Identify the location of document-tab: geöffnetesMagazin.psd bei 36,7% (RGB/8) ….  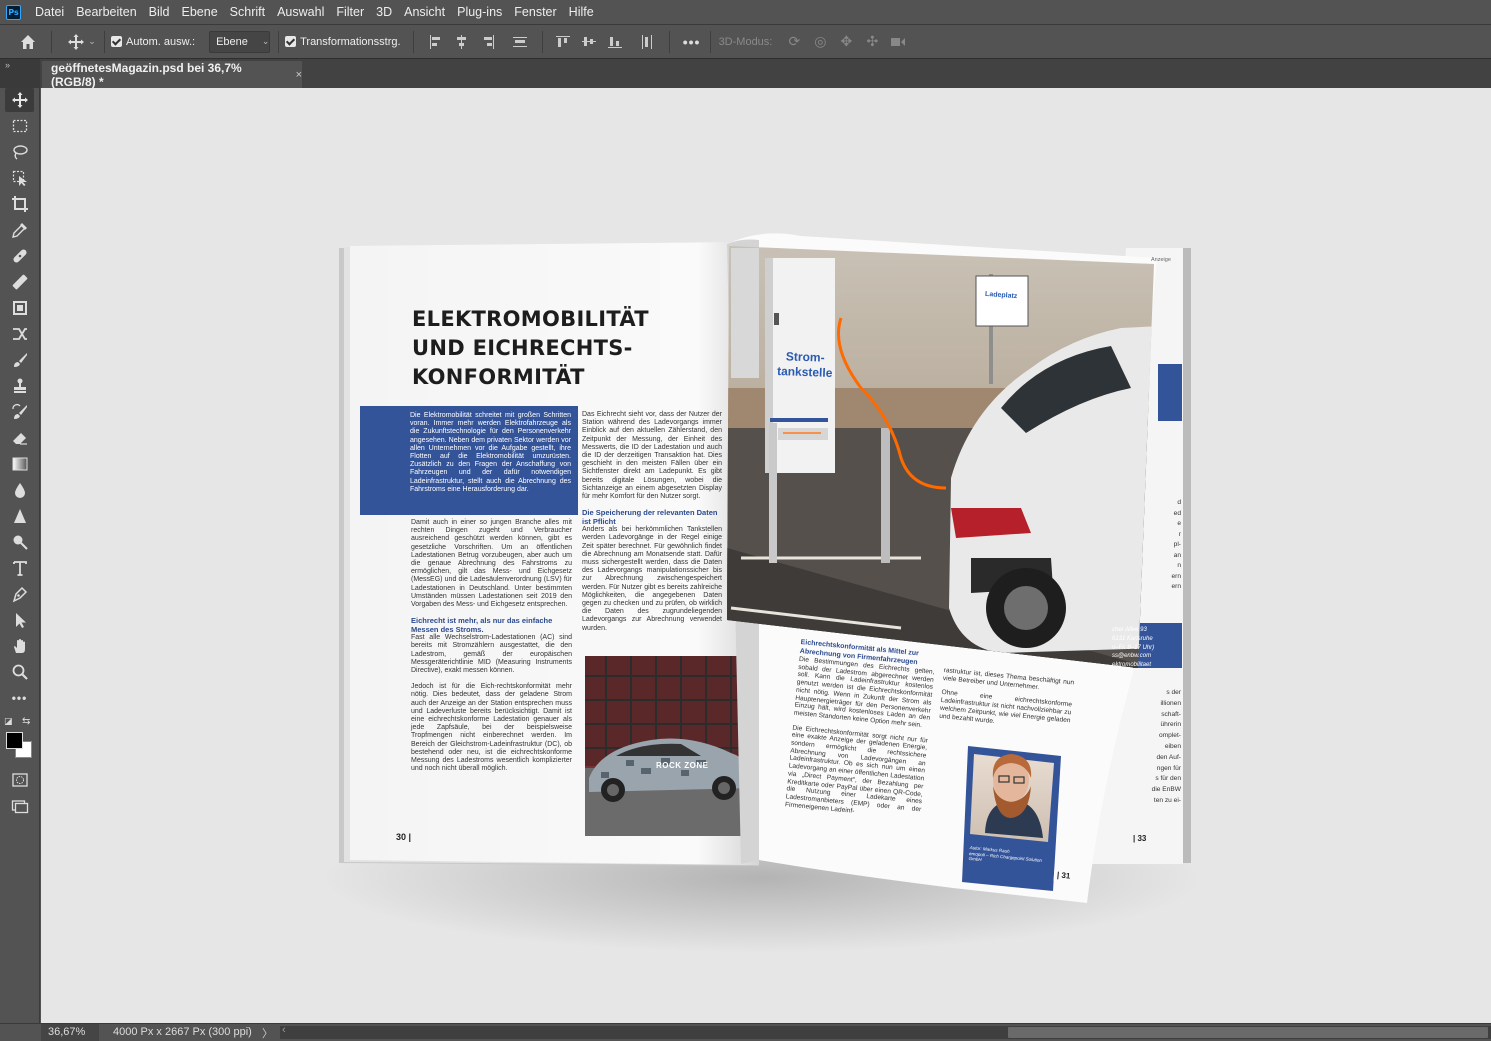
(172, 75).